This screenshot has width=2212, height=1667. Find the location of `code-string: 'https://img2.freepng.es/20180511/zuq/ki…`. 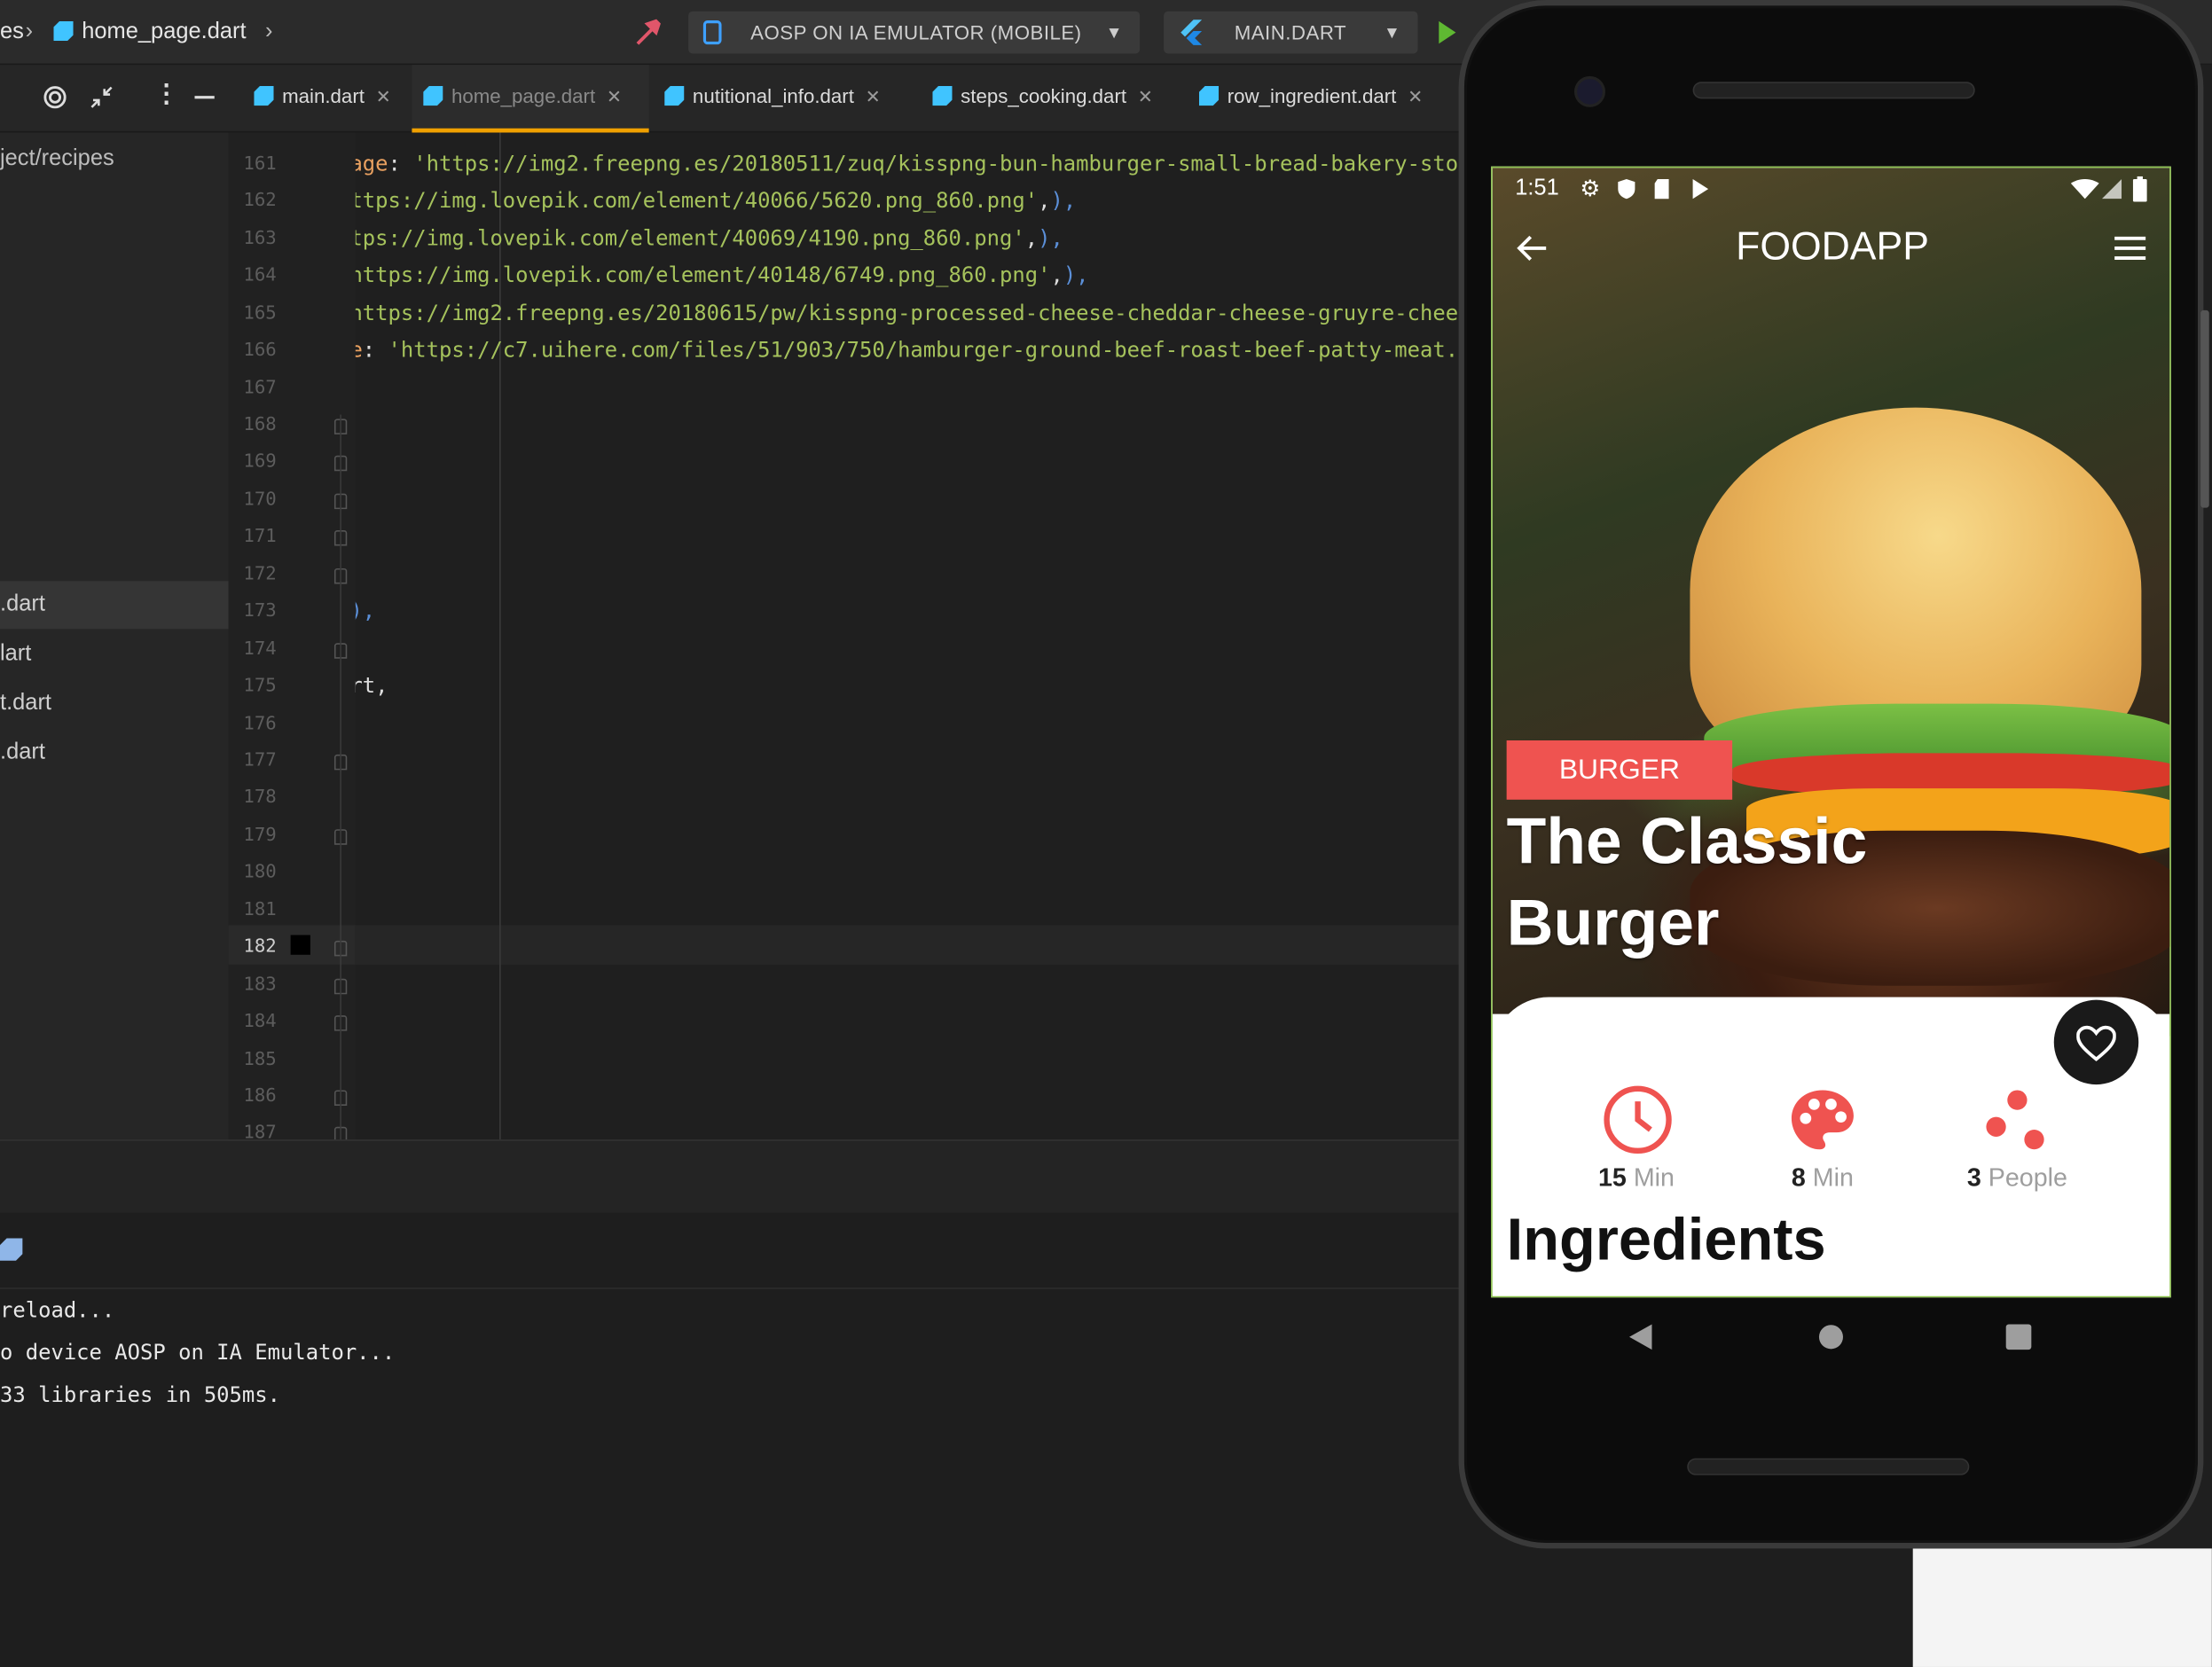

code-string: 'https://img2.freepng.es/20180511/zuq/ki… is located at coordinates (940, 163).